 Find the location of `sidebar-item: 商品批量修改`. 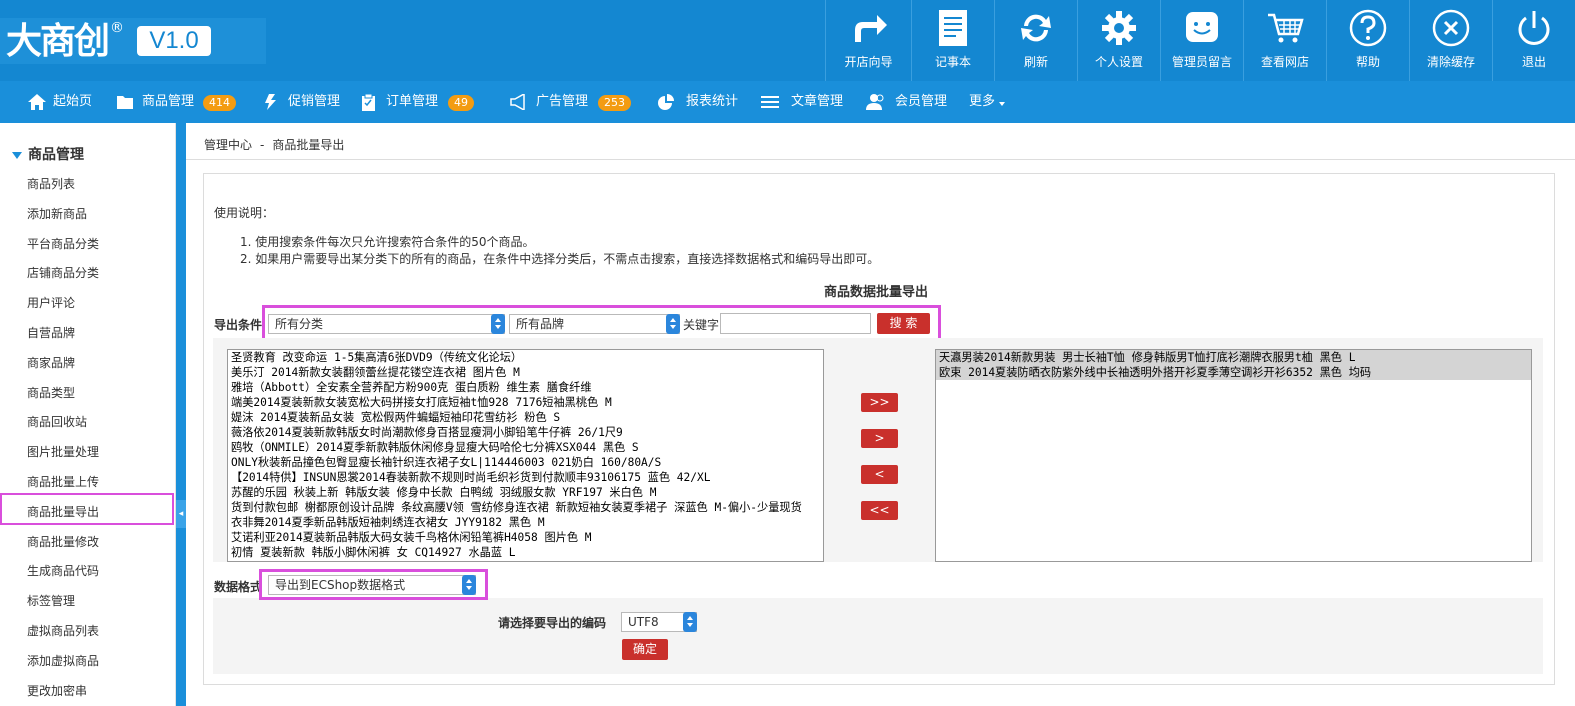

sidebar-item: 商品批量修改 is located at coordinates (63, 541).